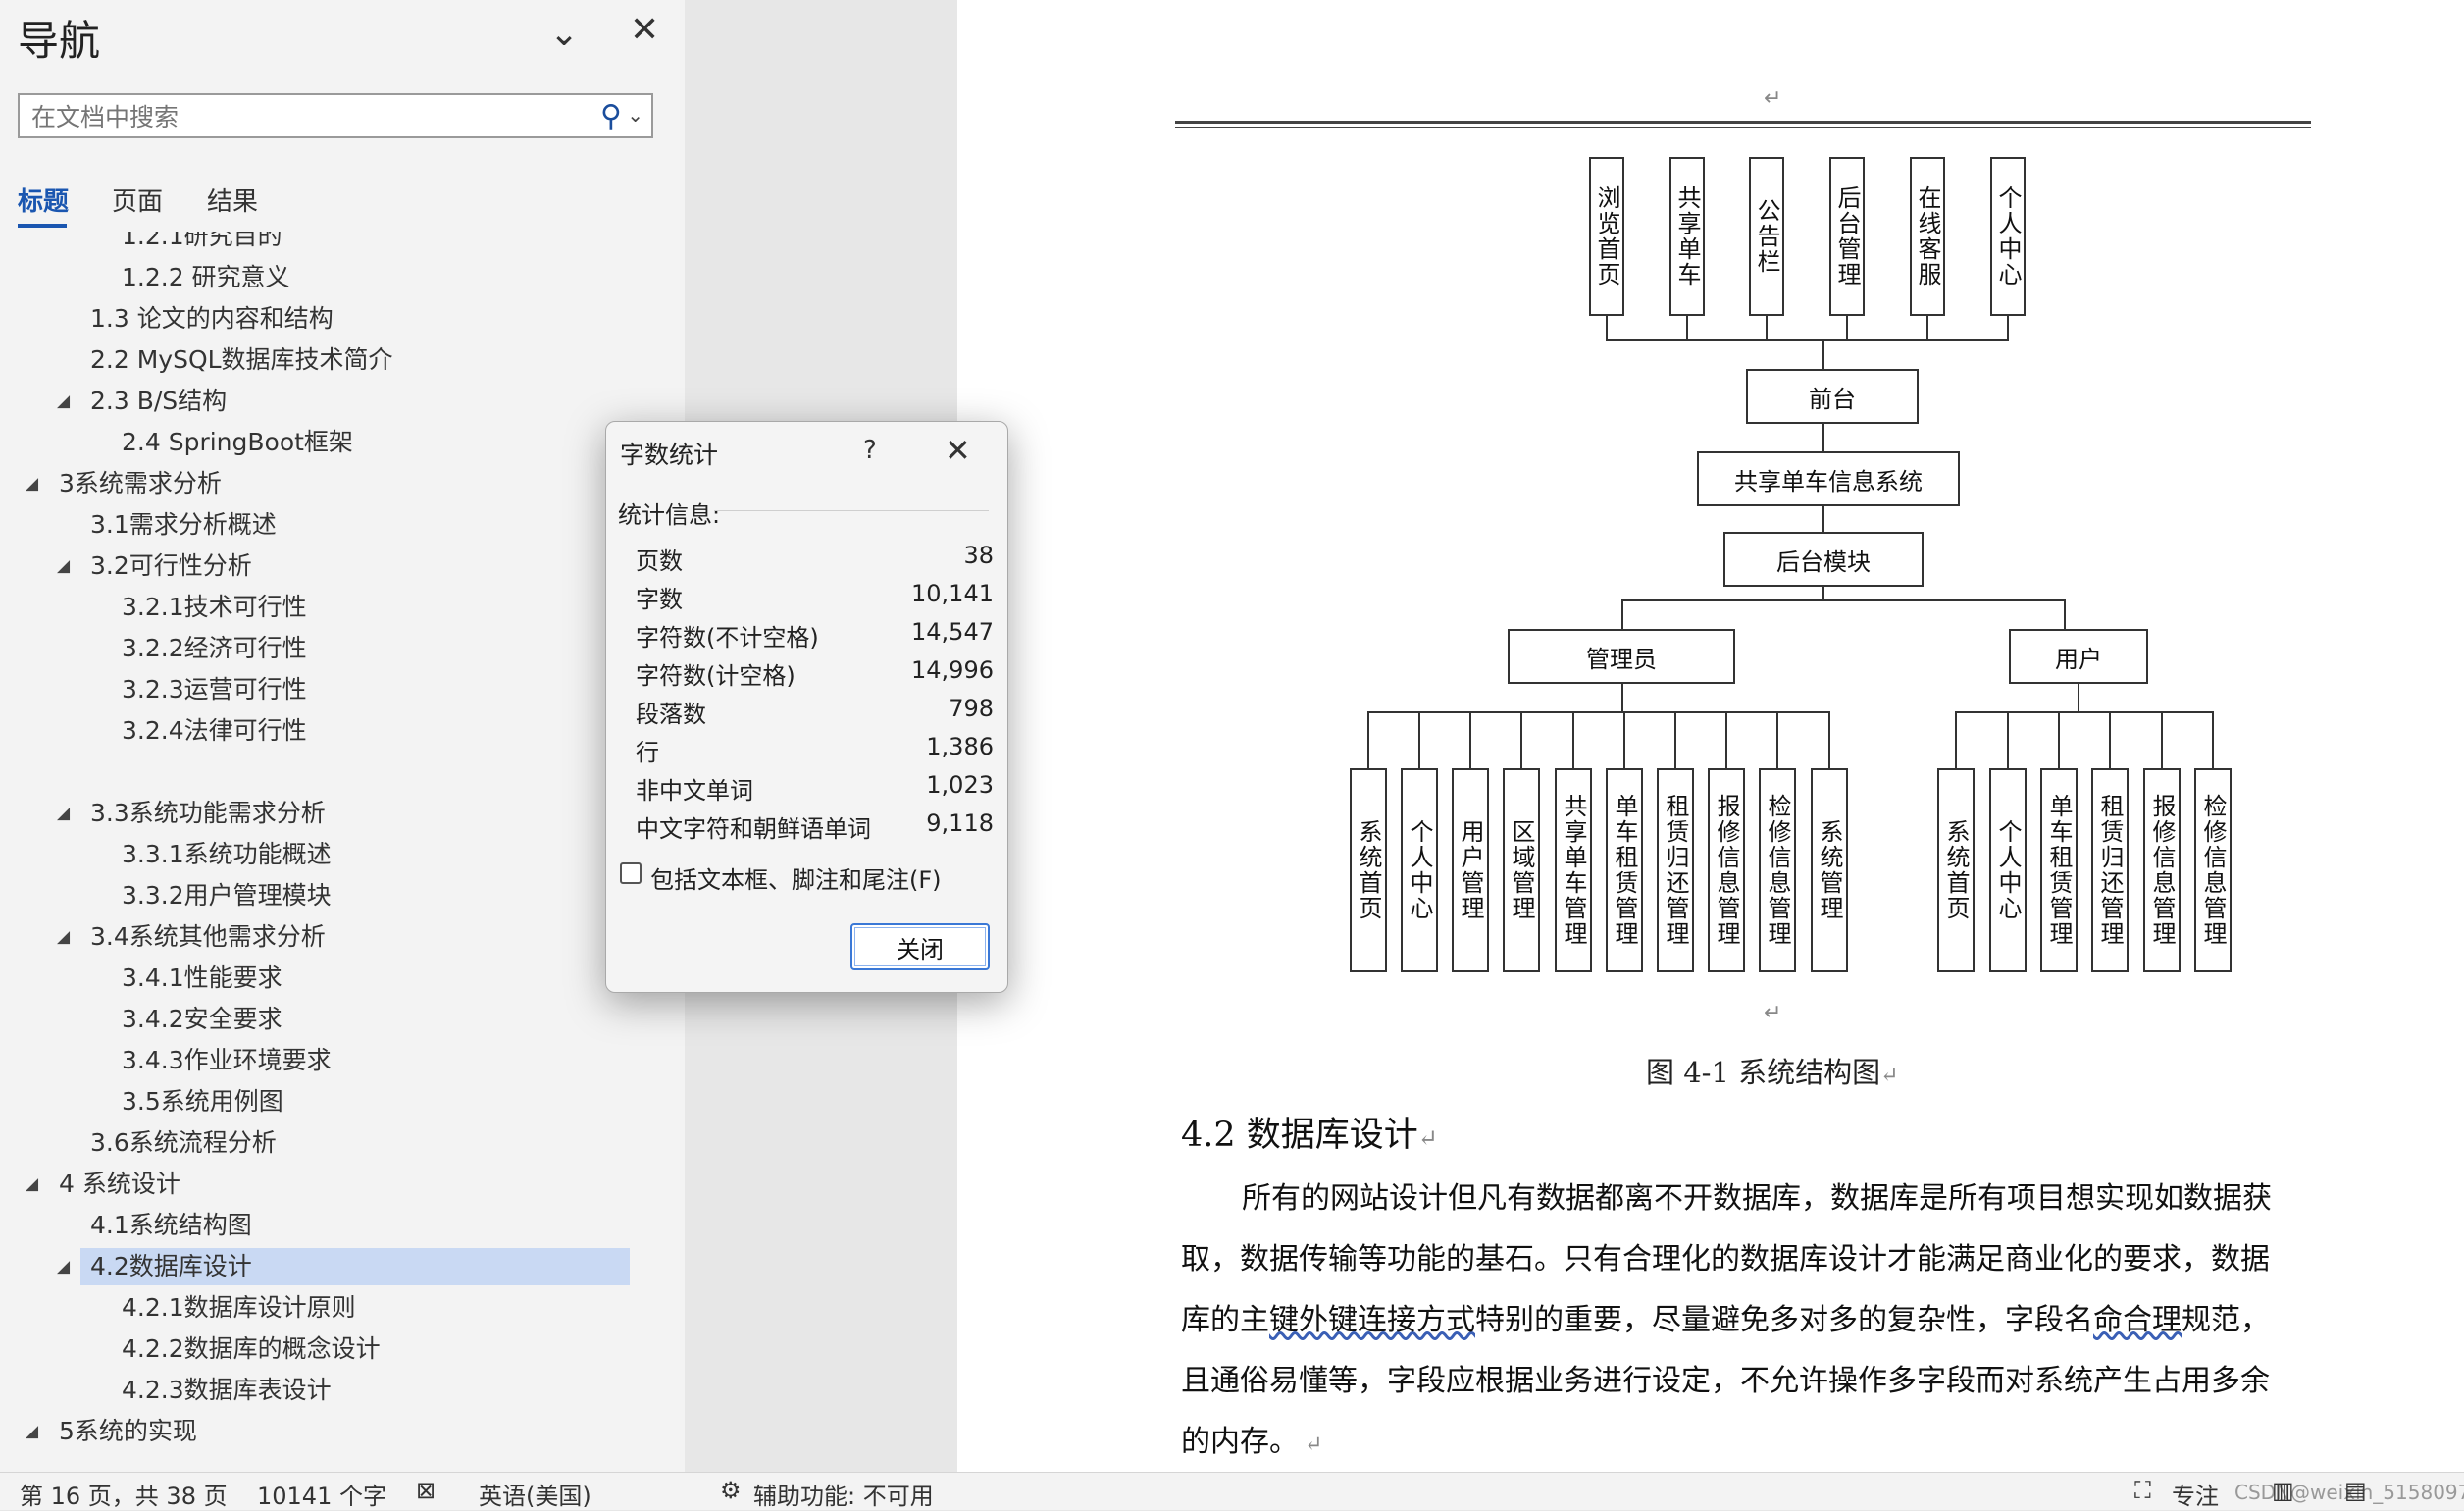 The height and width of the screenshot is (1511, 2464). Describe the element at coordinates (323, 484) in the screenshot. I see `outline-item: ◢ 3系统需求分析` at that location.